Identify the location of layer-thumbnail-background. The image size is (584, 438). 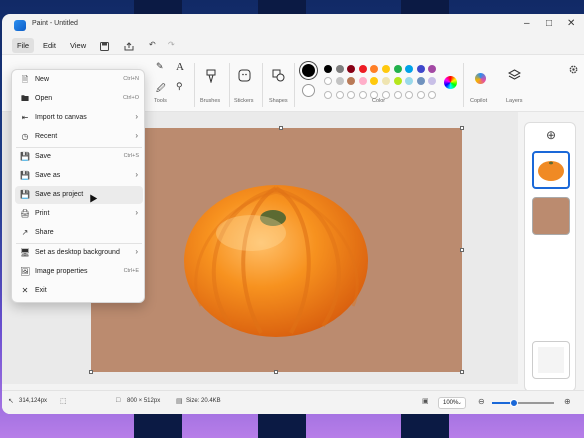
(551, 216).